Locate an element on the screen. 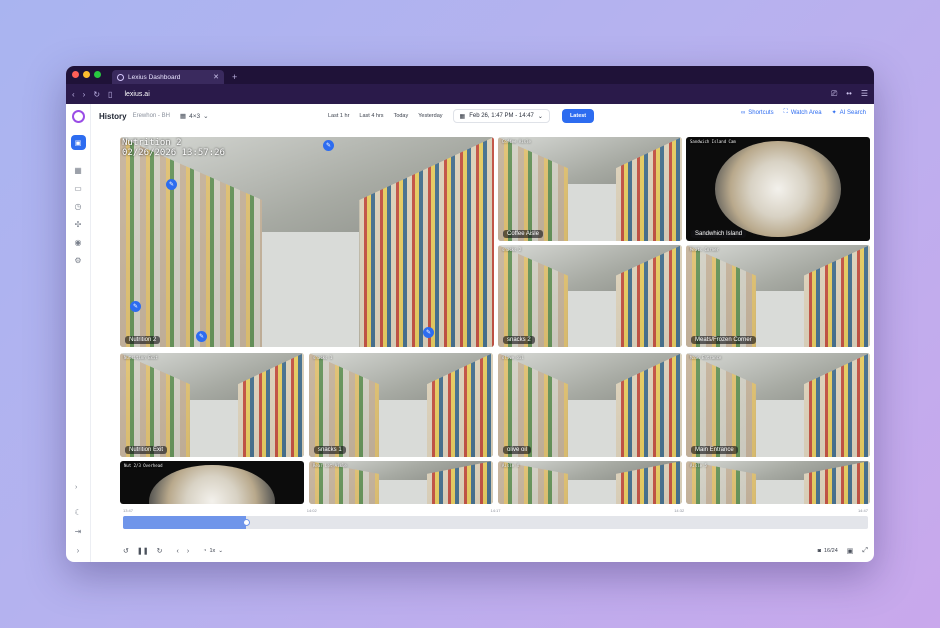 This screenshot has height=628, width=940. location-label: Erewhon - BH is located at coordinates (151, 116).